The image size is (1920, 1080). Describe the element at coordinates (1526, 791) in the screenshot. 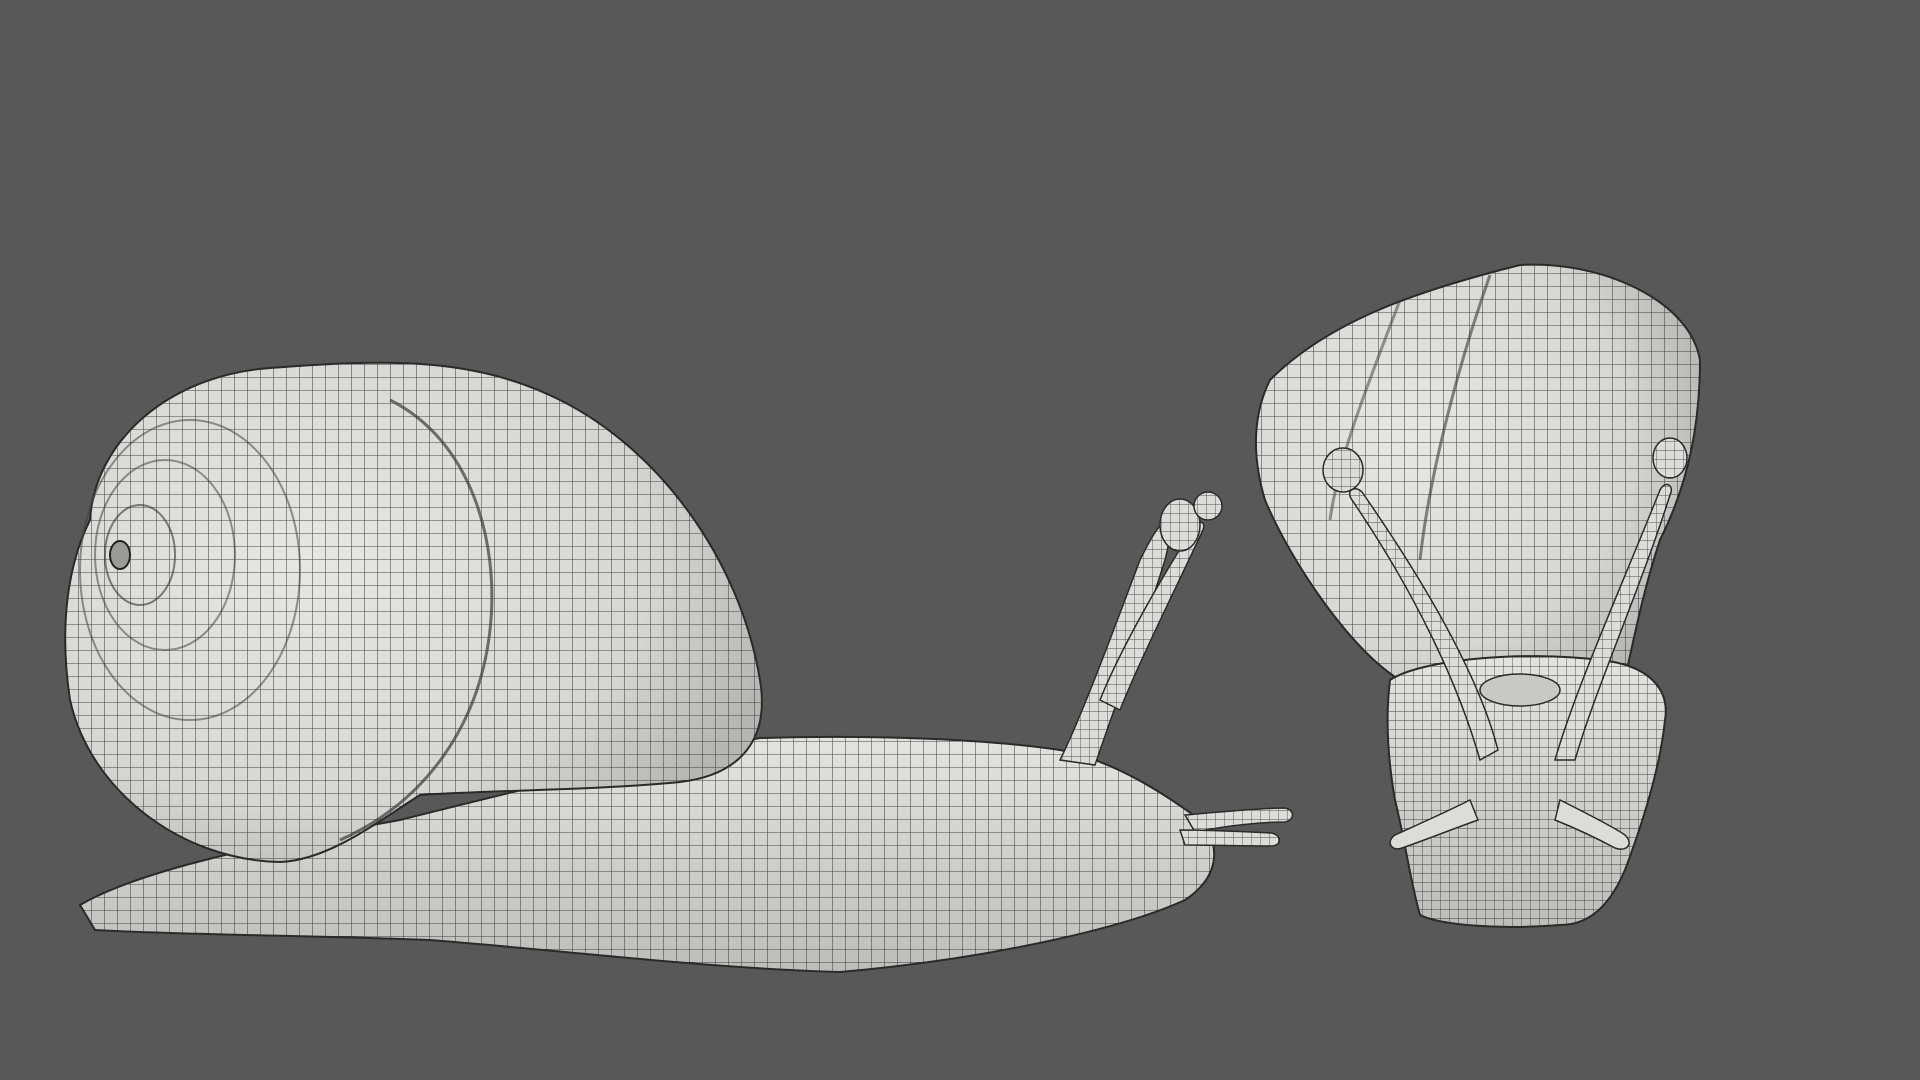

I see `snail-front-head` at that location.